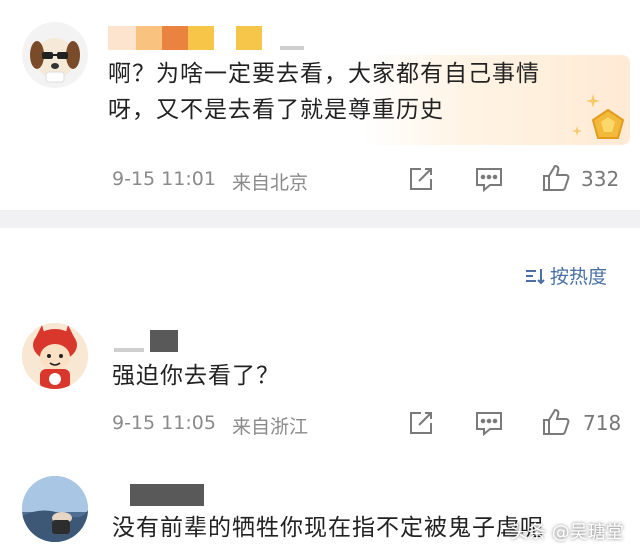 The height and width of the screenshot is (549, 640). What do you see at coordinates (328, 528) in the screenshot?
I see `comment-text: 没有前辈的牺牲你现在指不定被鬼子虐呢` at bounding box center [328, 528].